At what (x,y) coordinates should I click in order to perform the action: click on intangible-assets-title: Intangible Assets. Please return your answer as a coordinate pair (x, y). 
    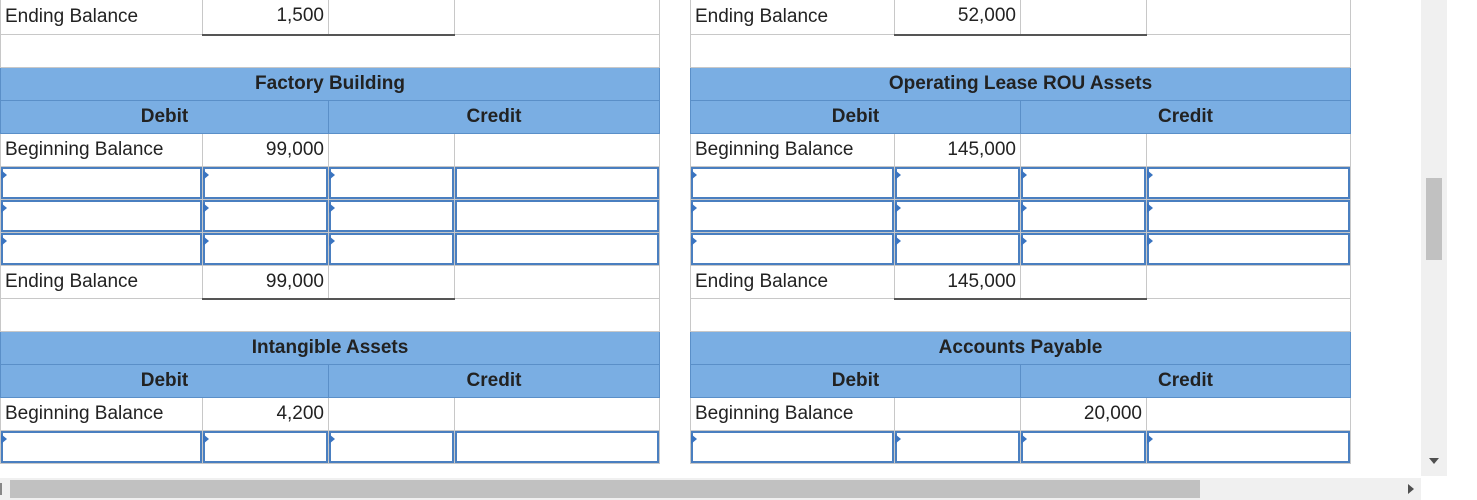
    Looking at the image, I should click on (330, 348).